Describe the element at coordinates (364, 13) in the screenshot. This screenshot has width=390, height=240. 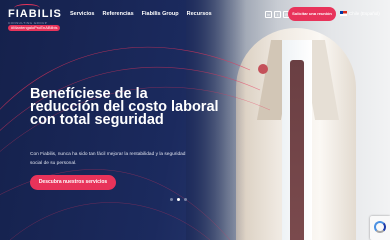
I see `language-label: Chile (Español)` at that location.